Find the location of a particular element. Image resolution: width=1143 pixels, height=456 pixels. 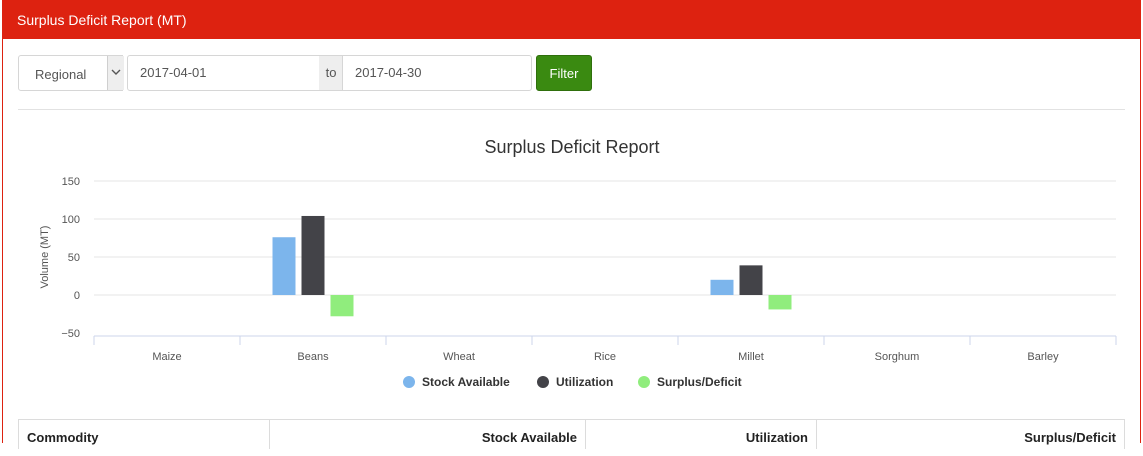

y-tick-label: 0 is located at coordinates (77, 296).